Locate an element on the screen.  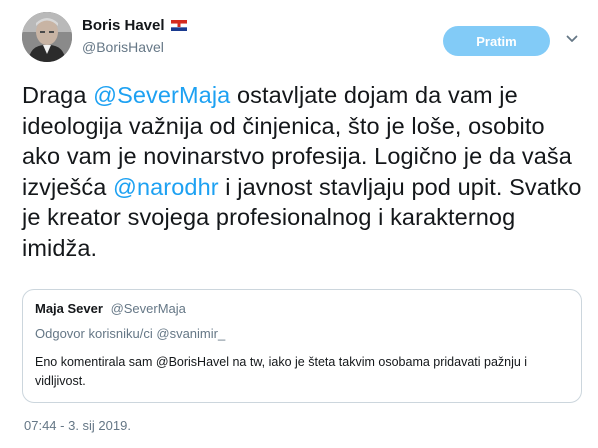
quoted-author-name: Maja Sever is located at coordinates (69, 308).